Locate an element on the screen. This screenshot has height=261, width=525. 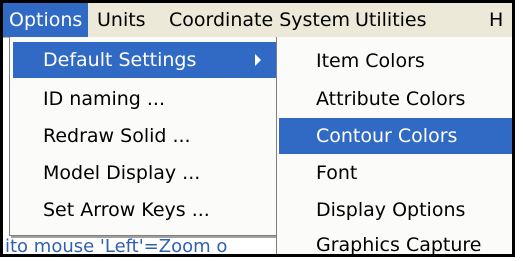
submenu-item-contour-colors: Contour Colors is located at coordinates (395, 136).